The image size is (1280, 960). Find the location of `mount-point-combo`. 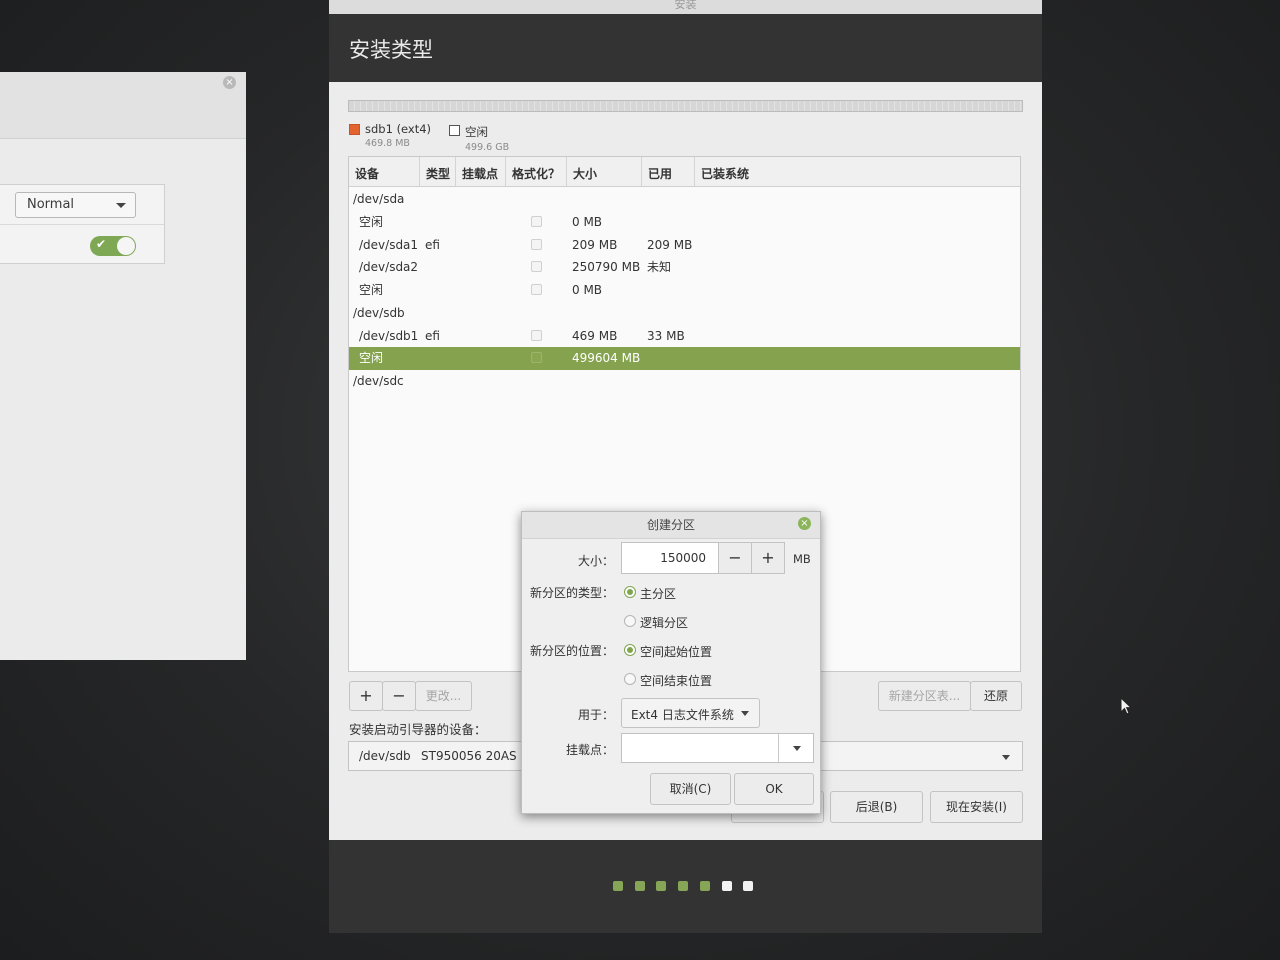

mount-point-combo is located at coordinates (717, 748).